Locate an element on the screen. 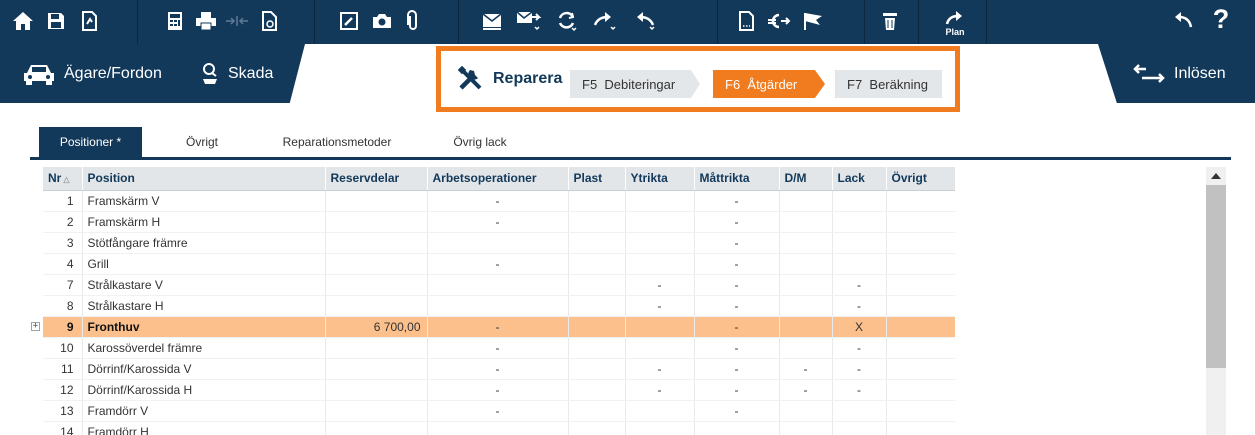 The image size is (1255, 435). col-spare-parts: Reservdelar is located at coordinates (376, 179).